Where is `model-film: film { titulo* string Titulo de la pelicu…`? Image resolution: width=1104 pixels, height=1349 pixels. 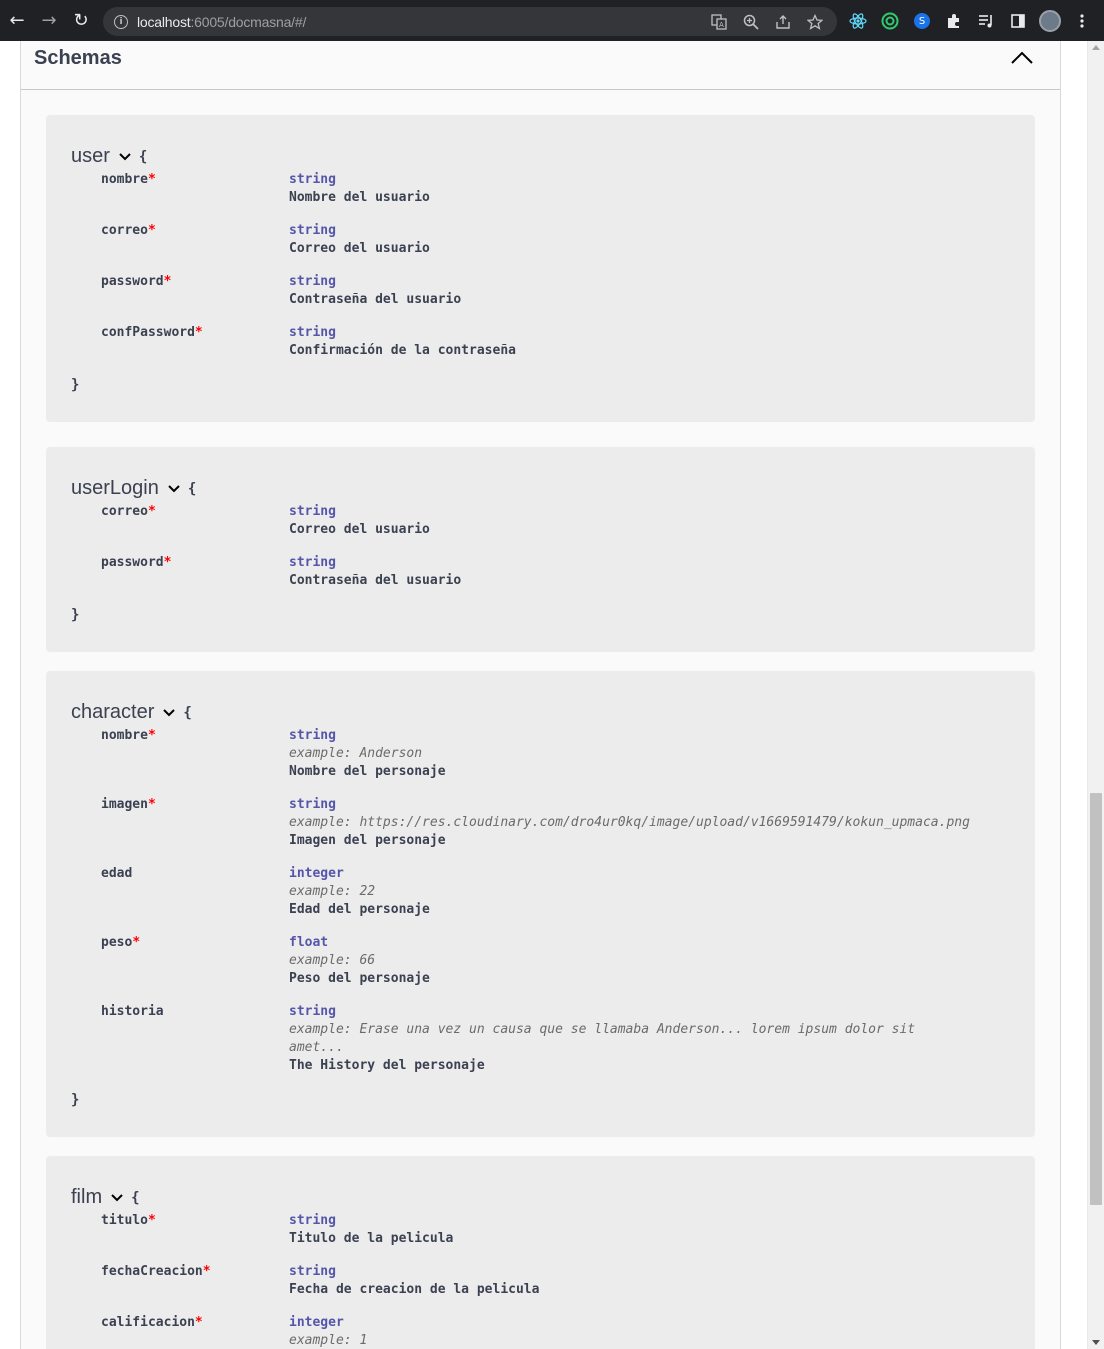
model-film: film { titulo* string Titulo de la pelicu… is located at coordinates (540, 1252).